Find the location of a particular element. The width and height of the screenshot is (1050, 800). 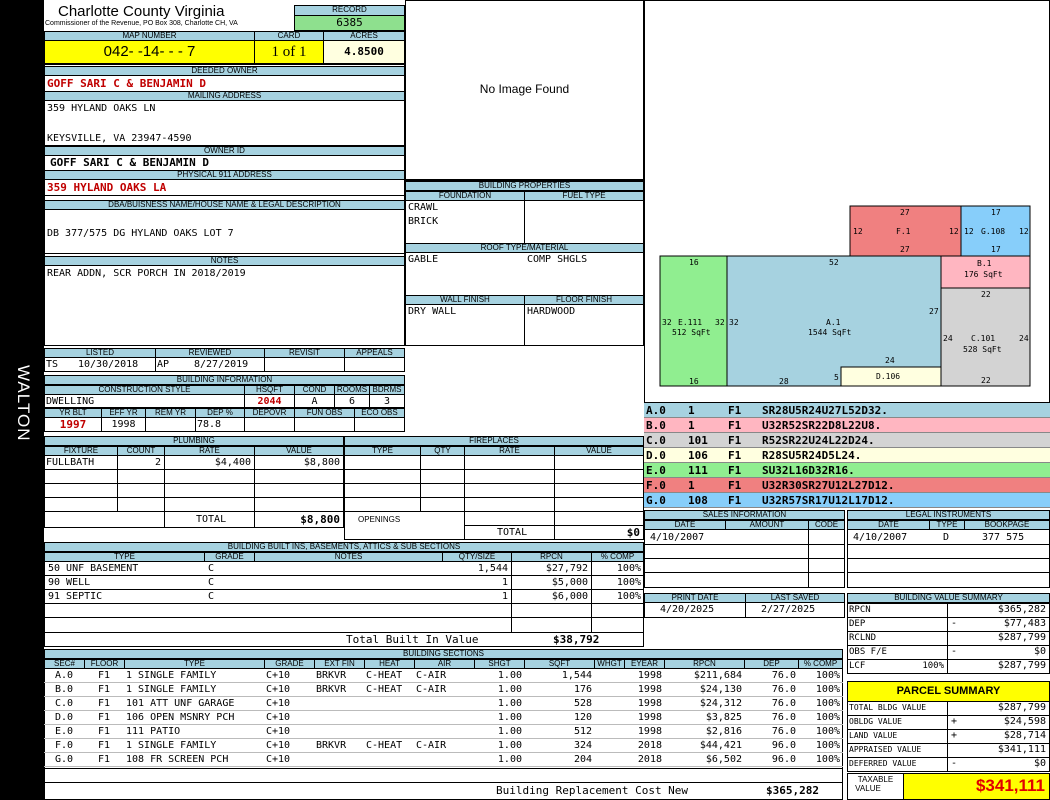

side-label: WALTON is located at coordinates (23, 403).